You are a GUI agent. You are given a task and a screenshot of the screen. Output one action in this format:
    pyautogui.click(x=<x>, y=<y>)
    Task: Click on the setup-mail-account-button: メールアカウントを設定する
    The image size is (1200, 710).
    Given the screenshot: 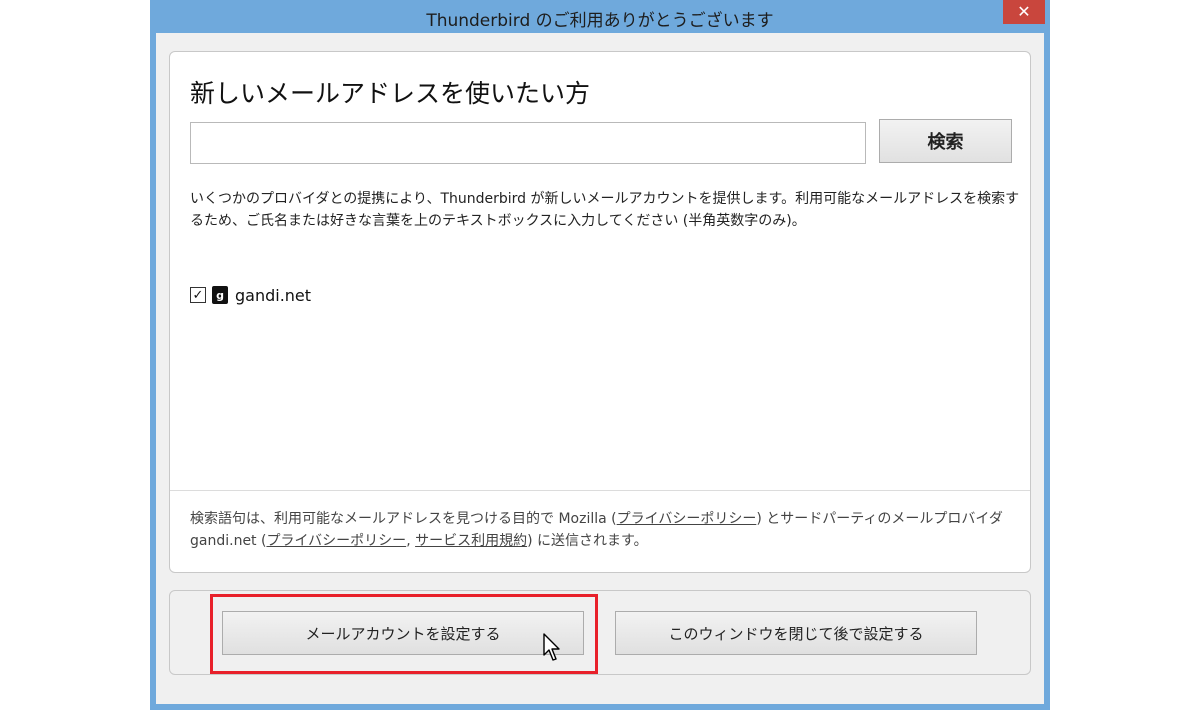 What is the action you would take?
    pyautogui.click(x=403, y=633)
    